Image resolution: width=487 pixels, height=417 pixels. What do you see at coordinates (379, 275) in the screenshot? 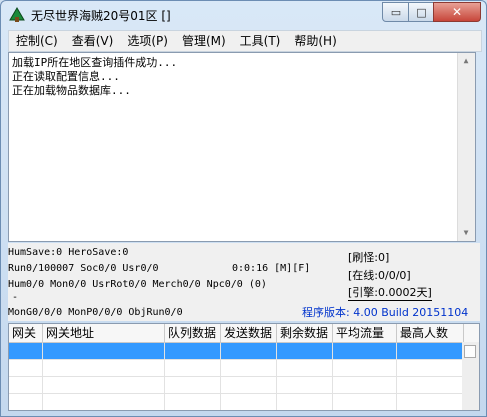
I see `status-online: [在线:0/0/0]` at bounding box center [379, 275].